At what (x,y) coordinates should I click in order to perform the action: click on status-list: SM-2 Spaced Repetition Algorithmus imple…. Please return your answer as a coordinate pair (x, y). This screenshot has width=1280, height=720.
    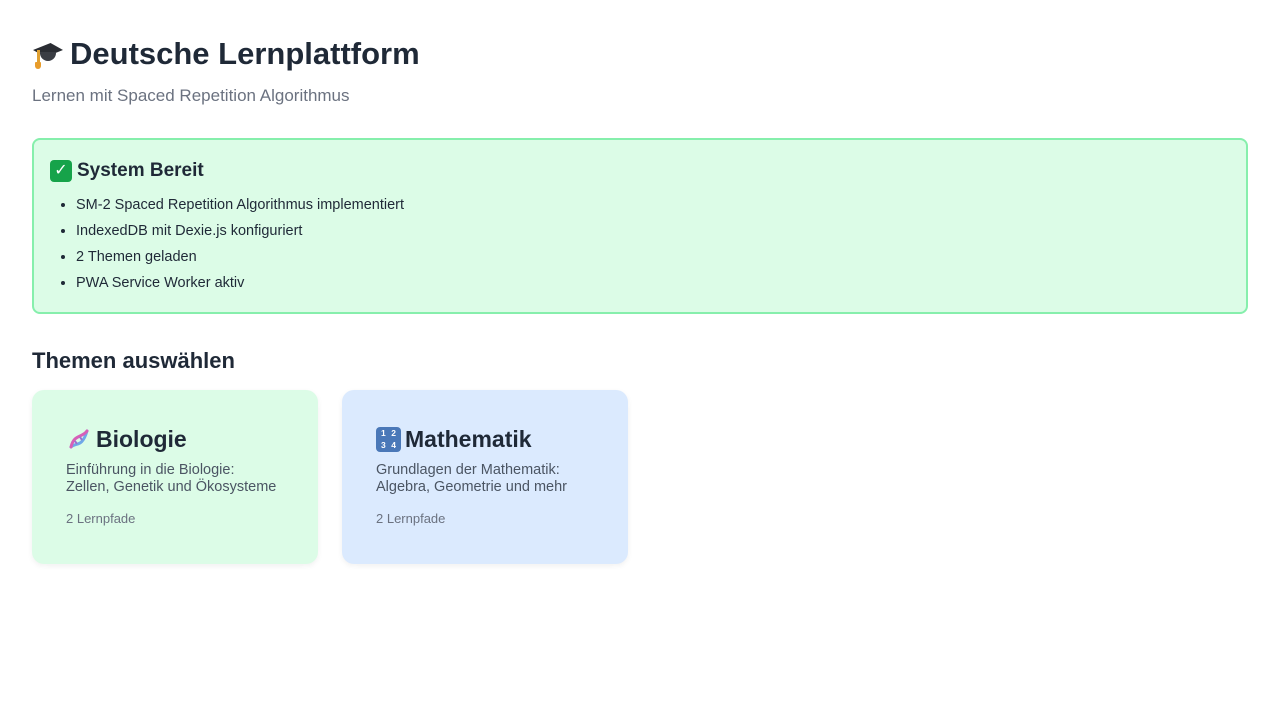
    Looking at the image, I should click on (640, 248).